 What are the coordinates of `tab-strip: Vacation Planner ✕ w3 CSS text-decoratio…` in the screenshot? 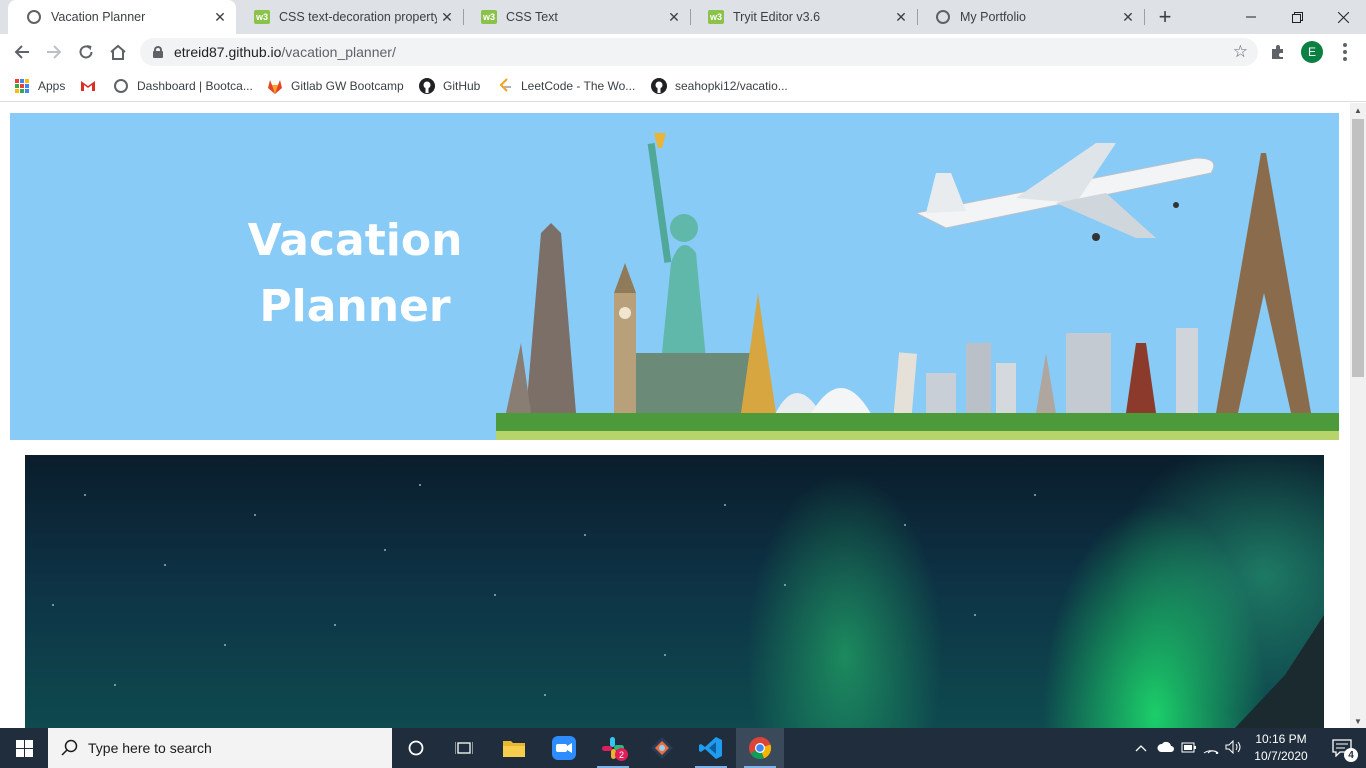 It's located at (683, 17).